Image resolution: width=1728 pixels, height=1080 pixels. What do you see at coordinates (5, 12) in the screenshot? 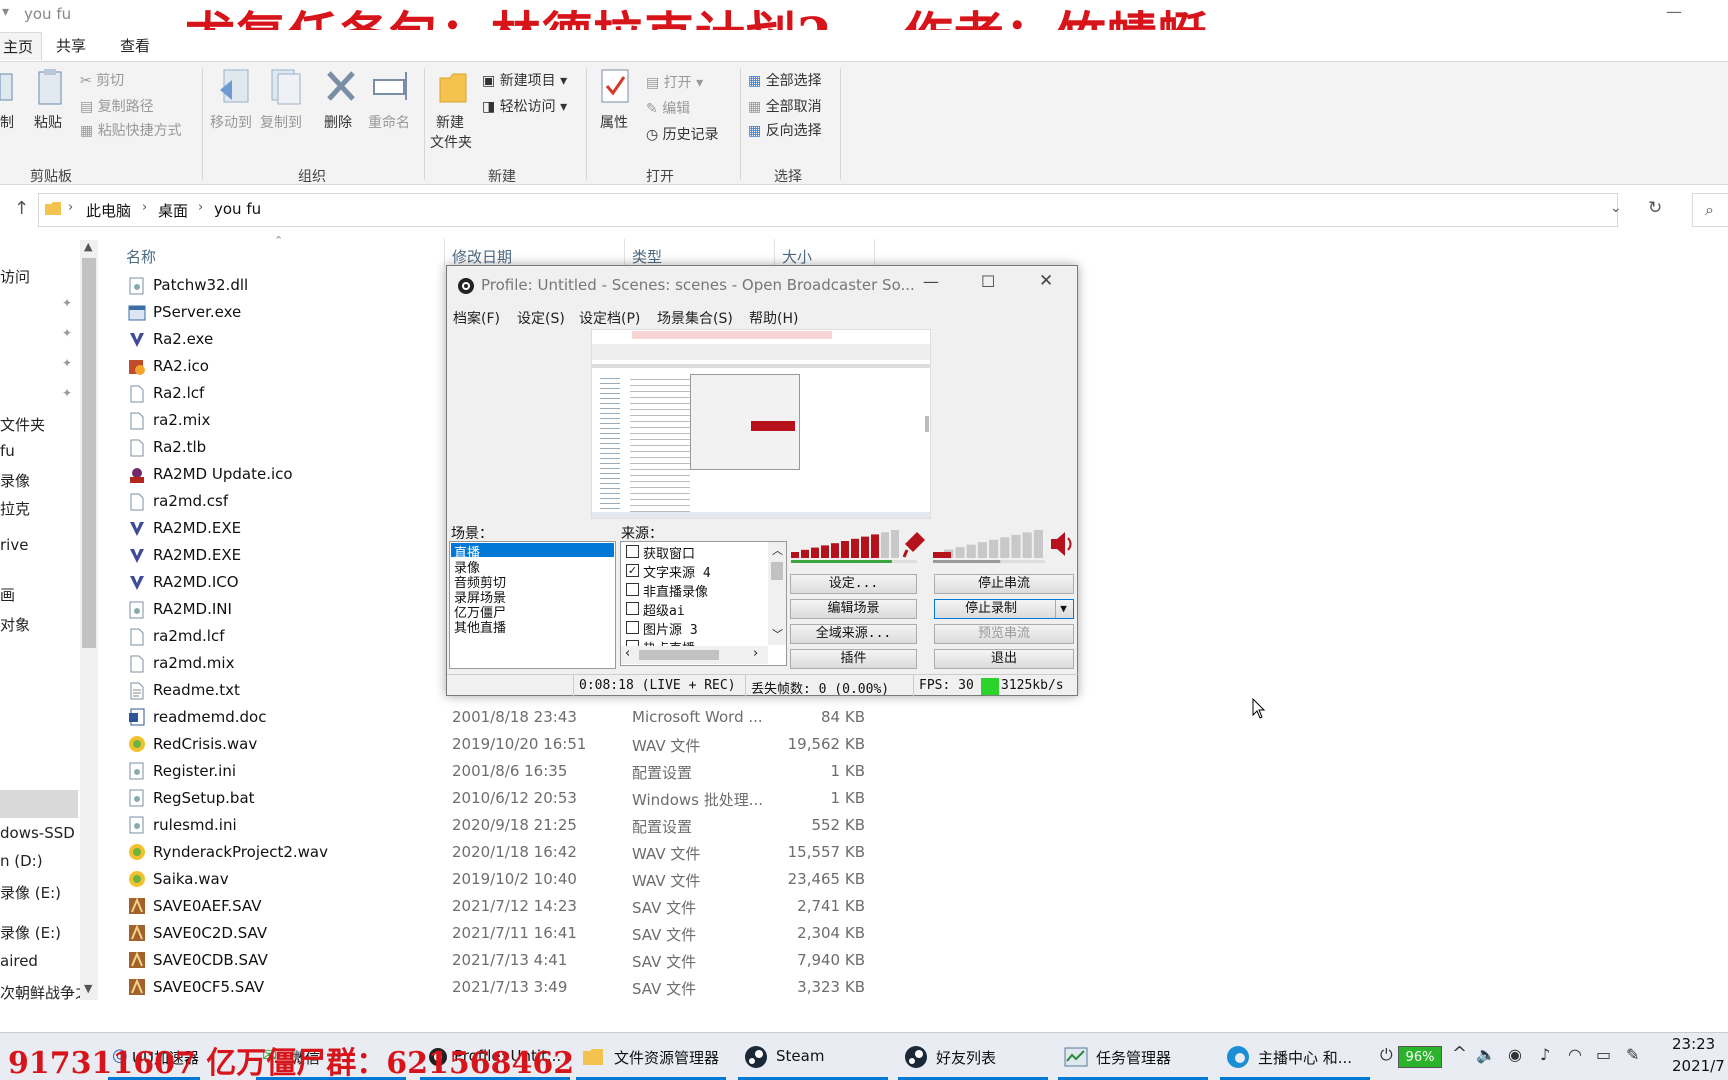
I see `title-menu-icon: ▾` at bounding box center [5, 12].